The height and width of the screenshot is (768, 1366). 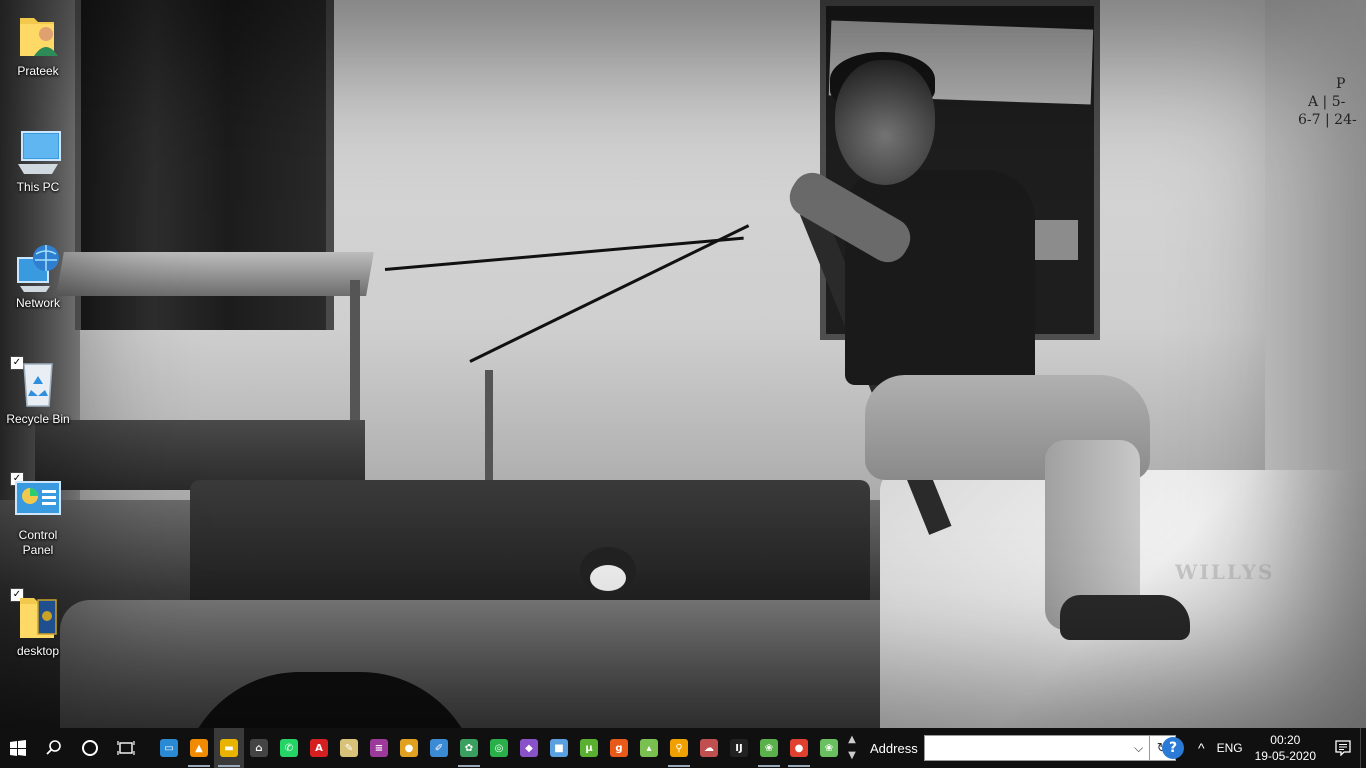 What do you see at coordinates (1225, 572) in the screenshot?
I see `jeep-badge: WILLYS` at bounding box center [1225, 572].